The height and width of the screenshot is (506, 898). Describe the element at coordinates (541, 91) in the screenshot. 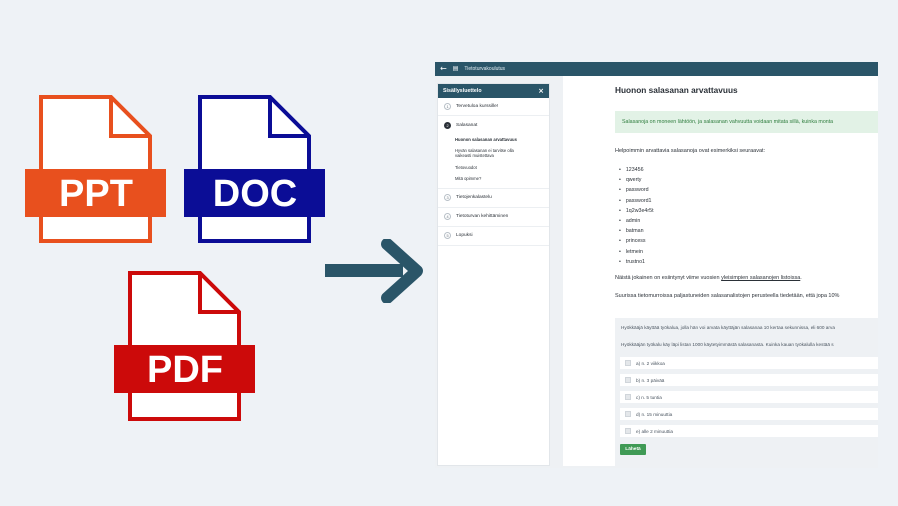

I see `close-icon: ×` at that location.